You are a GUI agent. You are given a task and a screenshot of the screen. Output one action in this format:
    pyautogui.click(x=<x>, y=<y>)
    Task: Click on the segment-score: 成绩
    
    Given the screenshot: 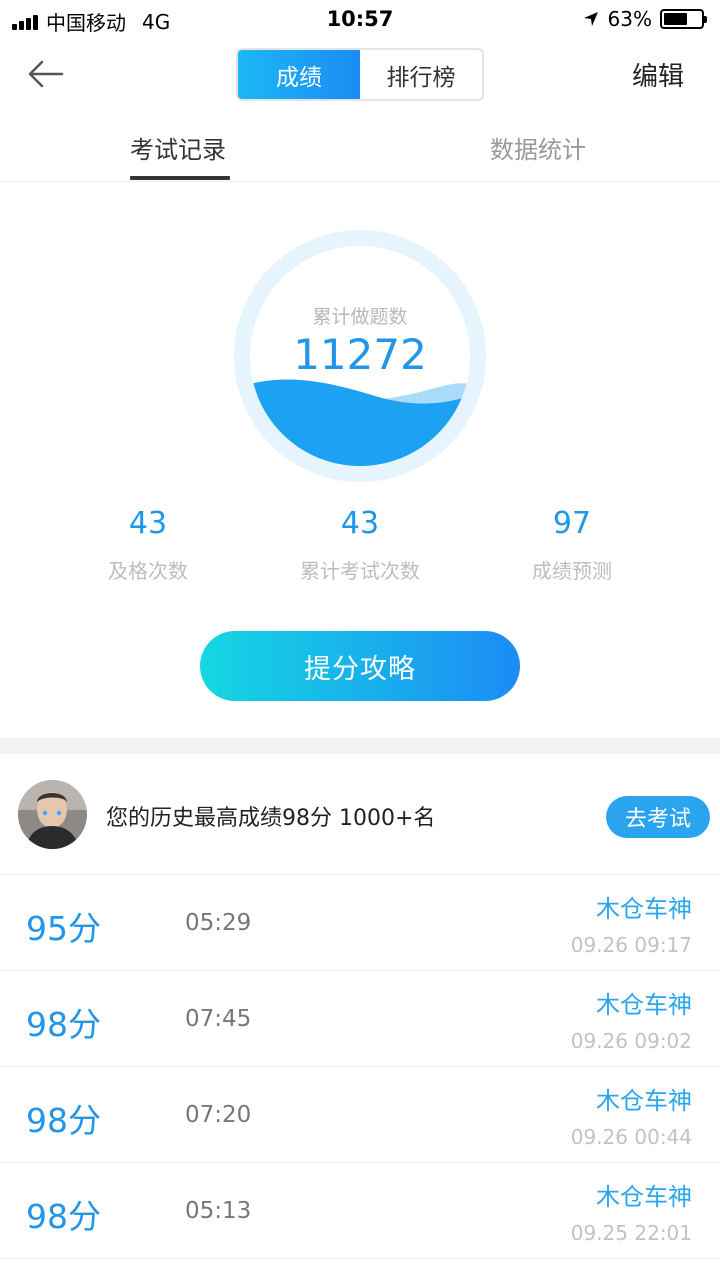 What is the action you would take?
    pyautogui.click(x=299, y=74)
    